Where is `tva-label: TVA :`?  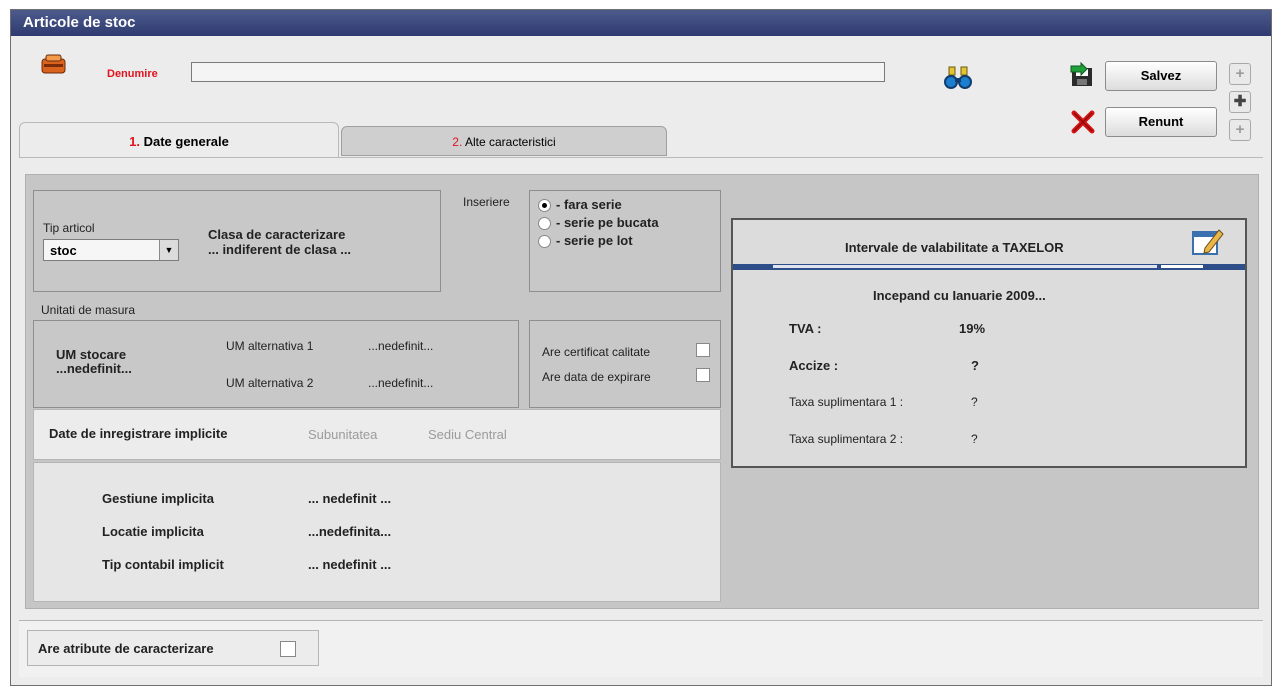 tva-label: TVA : is located at coordinates (805, 328).